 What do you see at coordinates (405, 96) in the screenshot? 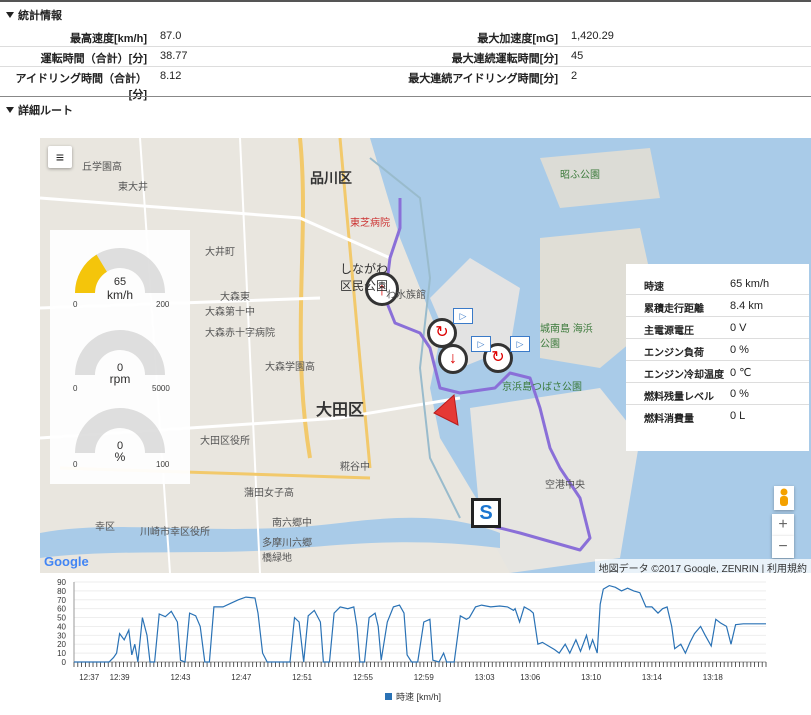
I see `section-divider` at bounding box center [405, 96].